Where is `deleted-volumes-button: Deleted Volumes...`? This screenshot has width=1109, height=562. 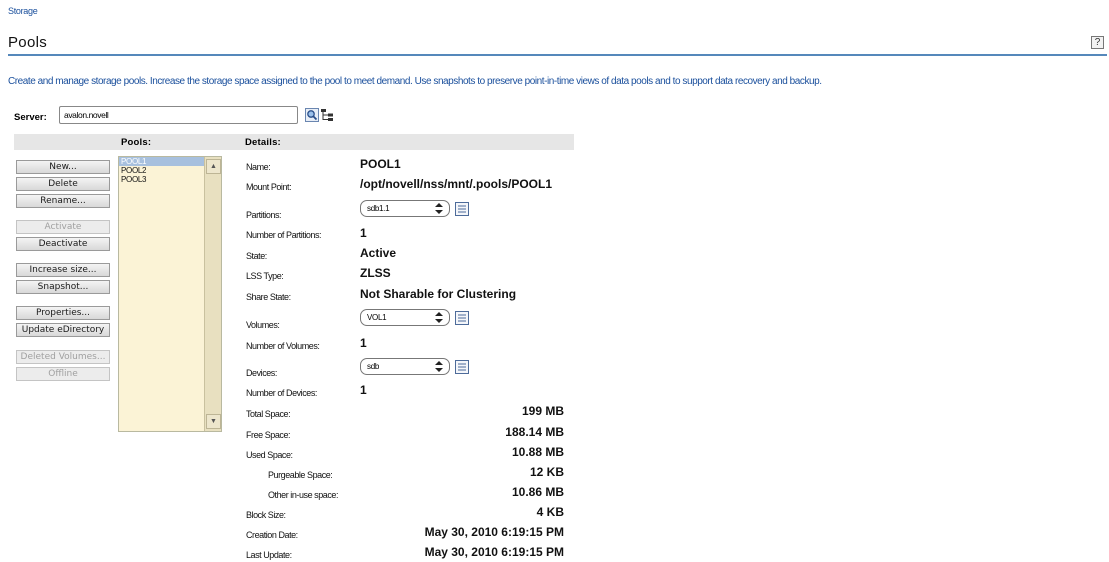
deleted-volumes-button: Deleted Volumes... is located at coordinates (63, 357).